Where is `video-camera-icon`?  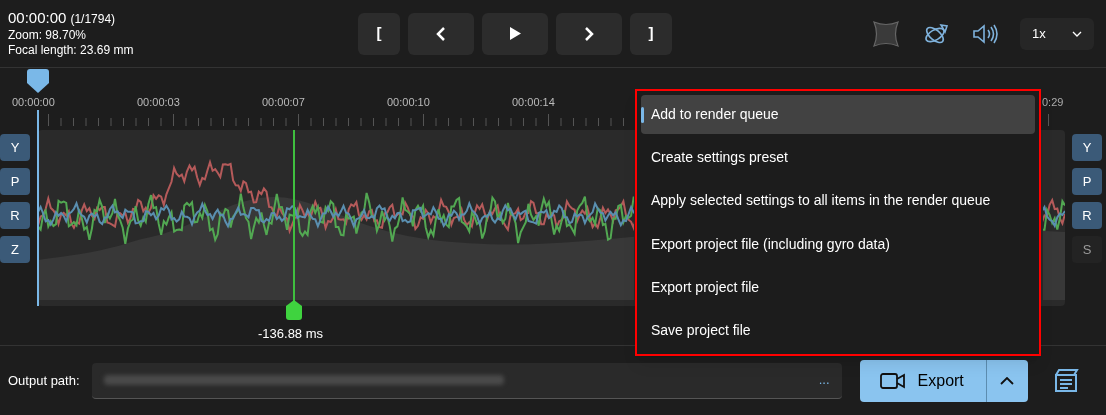
video-camera-icon is located at coordinates (892, 380).